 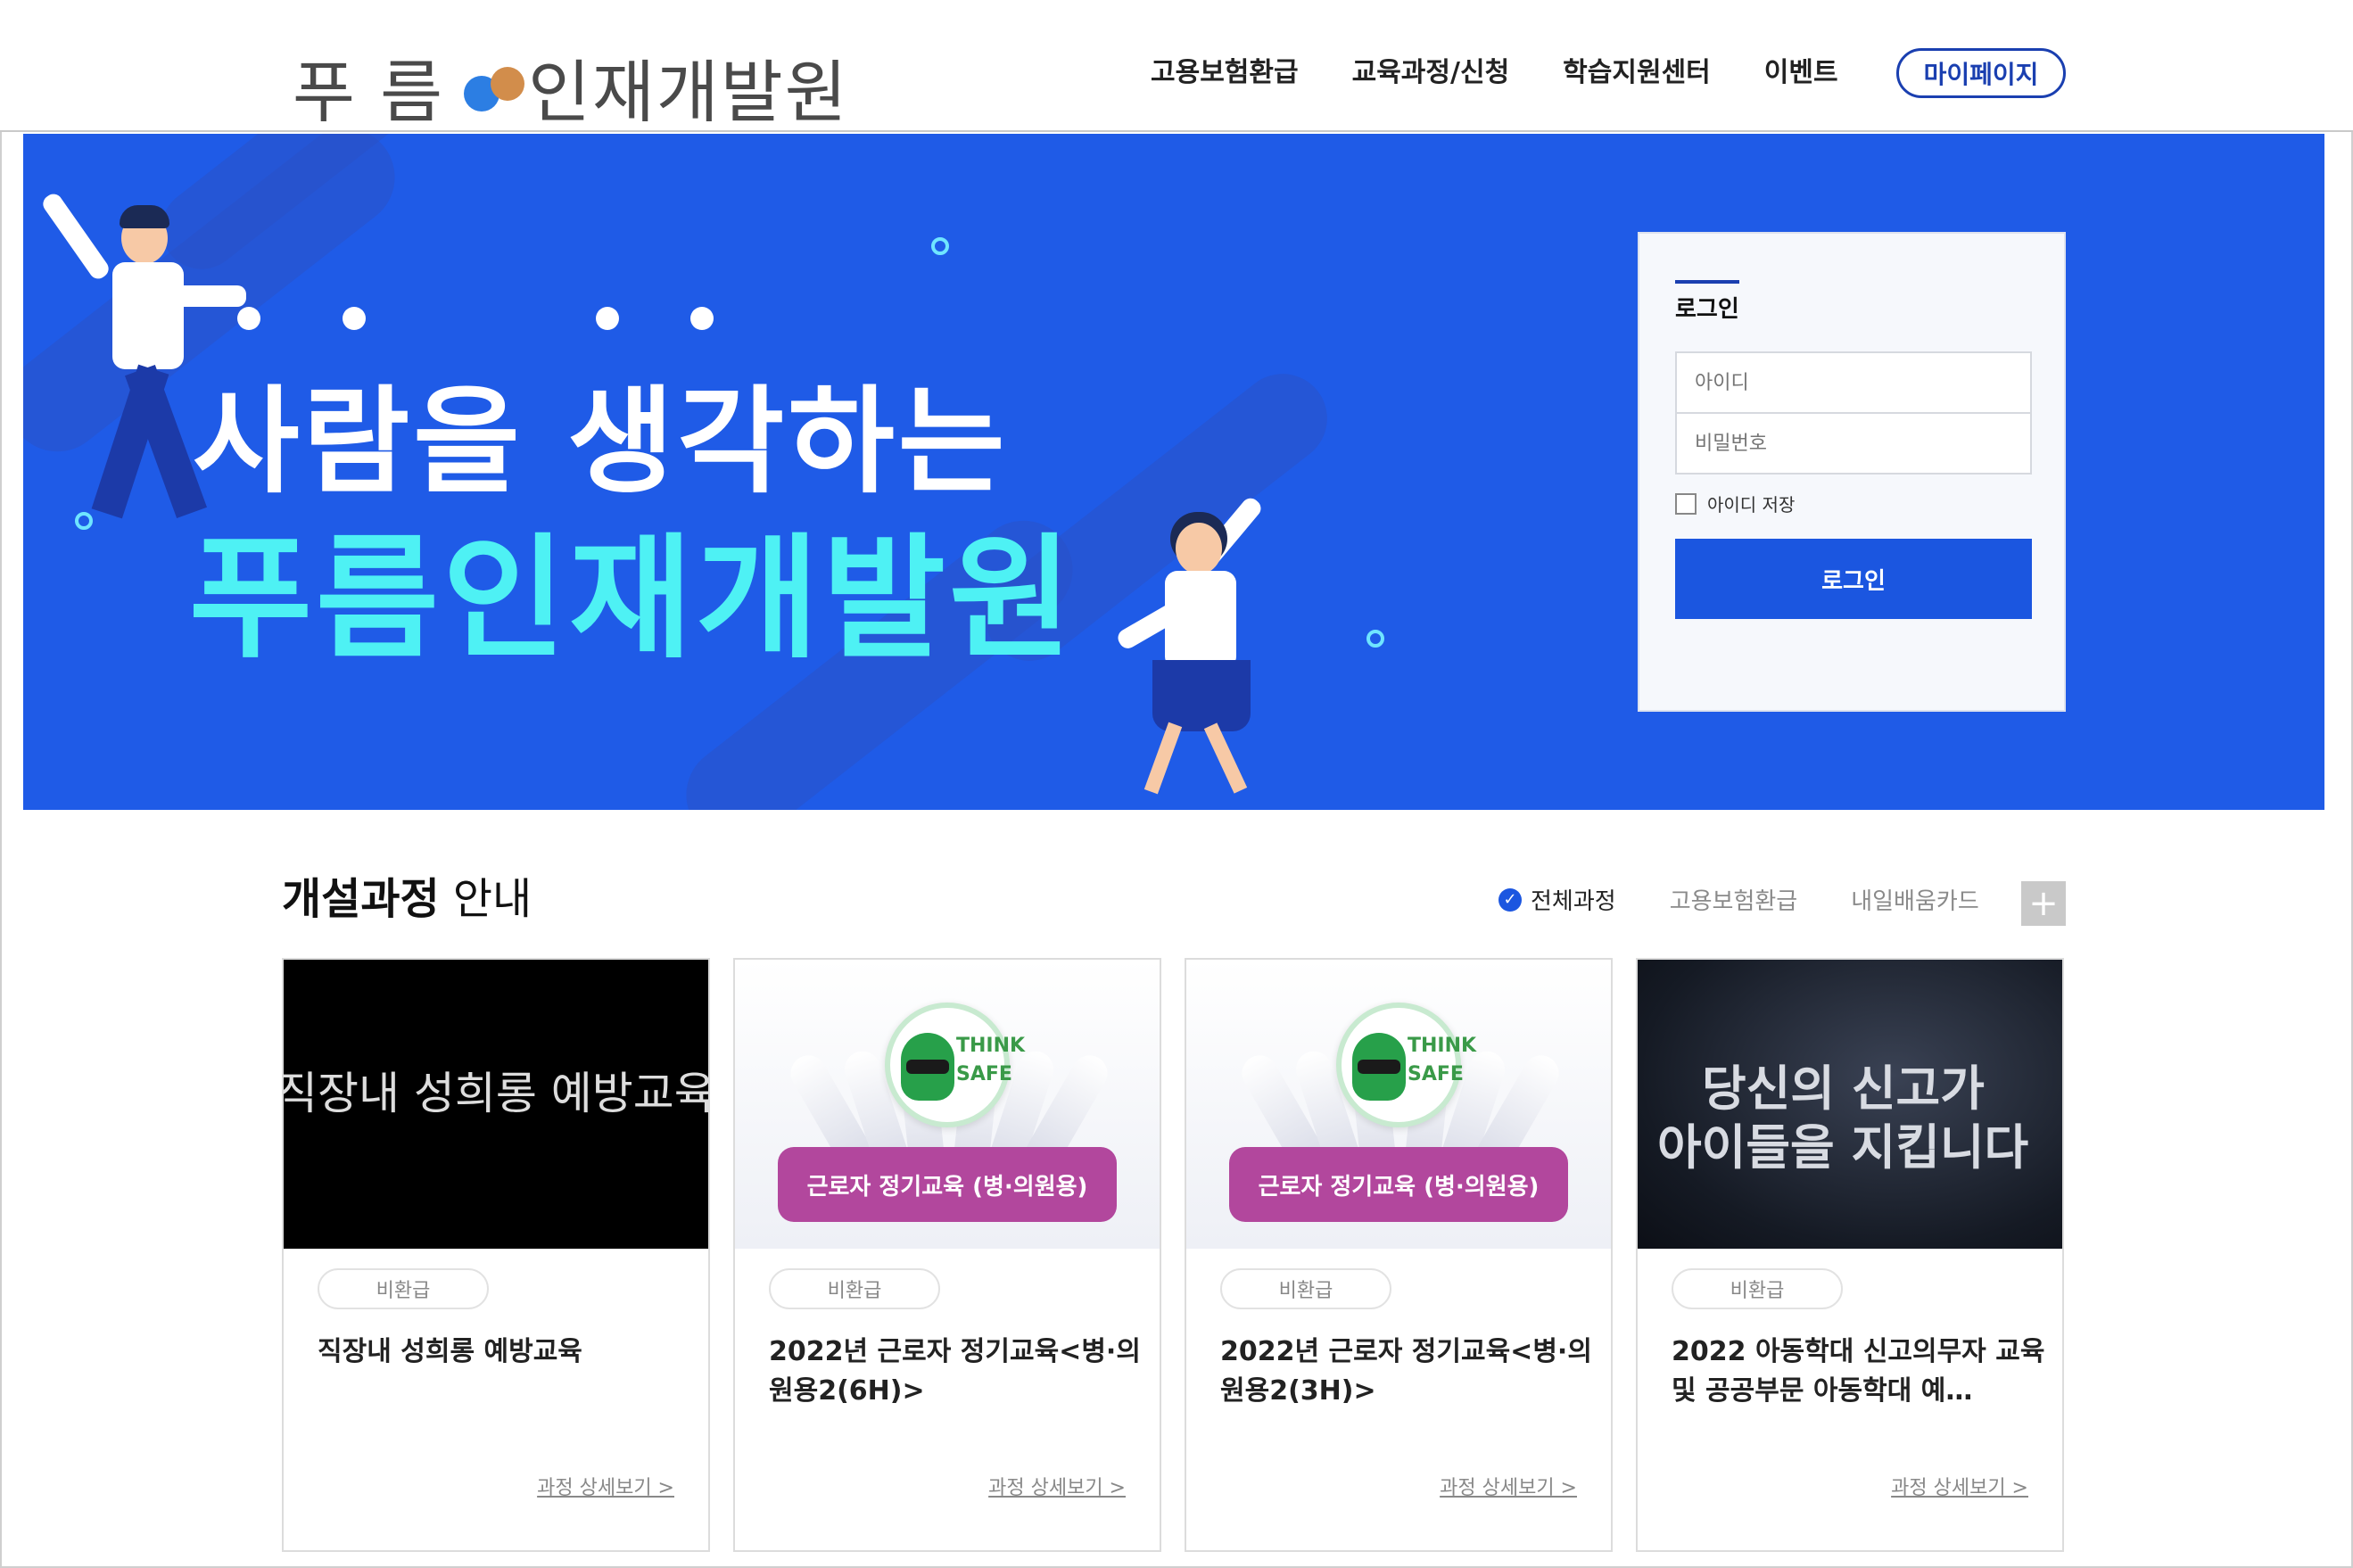 I want to click on course-filters: ✓ 전체과정 고용보험환급 내일배움카드, so click(x=1765, y=899).